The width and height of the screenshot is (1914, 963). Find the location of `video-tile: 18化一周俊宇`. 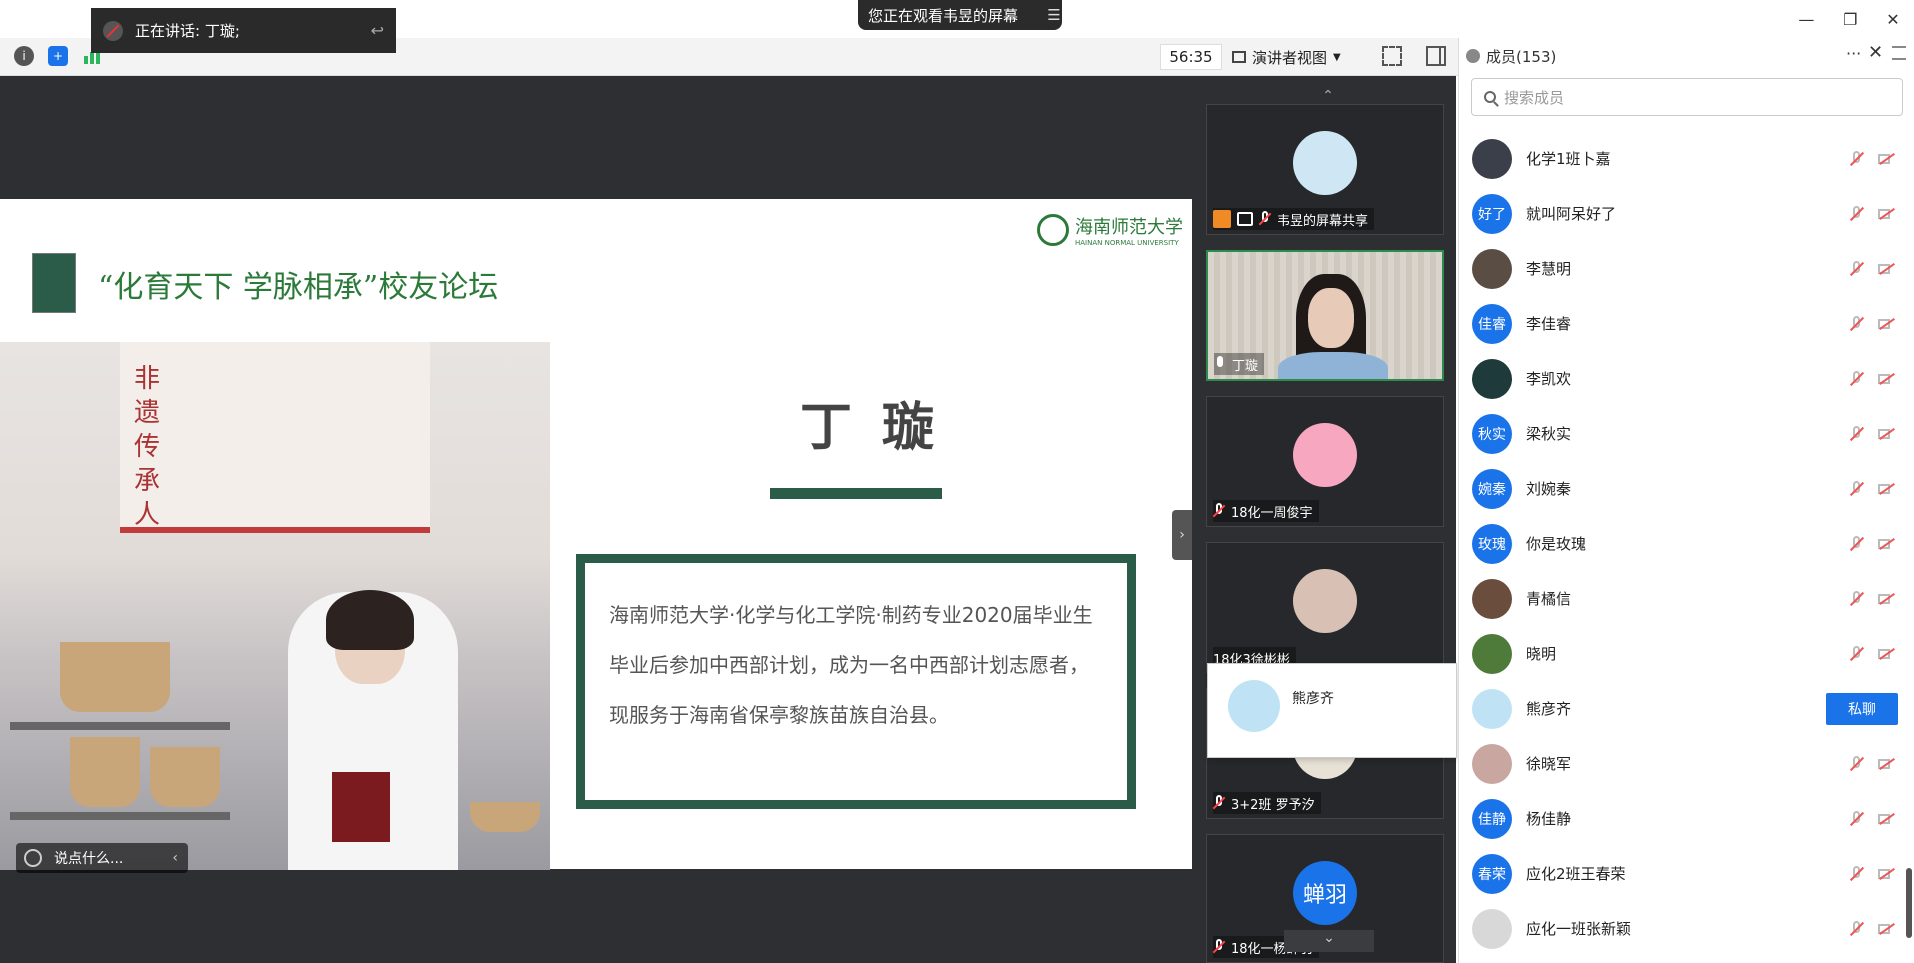

video-tile: 18化一周俊宇 is located at coordinates (1325, 461).